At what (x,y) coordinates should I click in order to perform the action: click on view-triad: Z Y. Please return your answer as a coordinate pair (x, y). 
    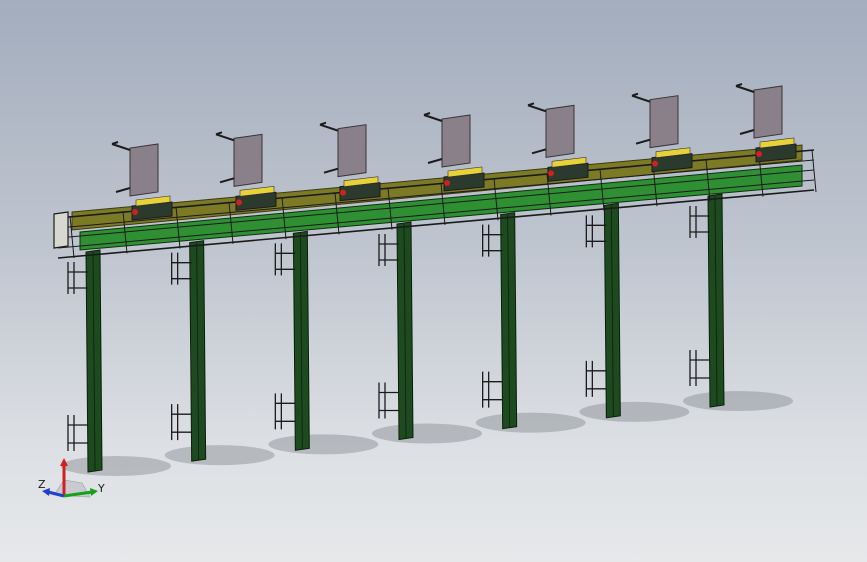
    Looking at the image, I should click on (76, 480).